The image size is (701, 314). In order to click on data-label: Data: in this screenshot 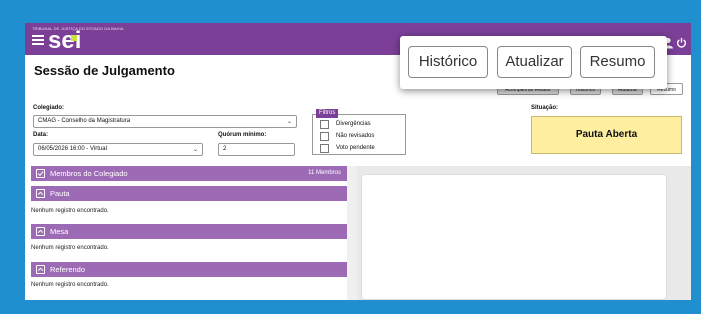, I will do `click(41, 135)`.